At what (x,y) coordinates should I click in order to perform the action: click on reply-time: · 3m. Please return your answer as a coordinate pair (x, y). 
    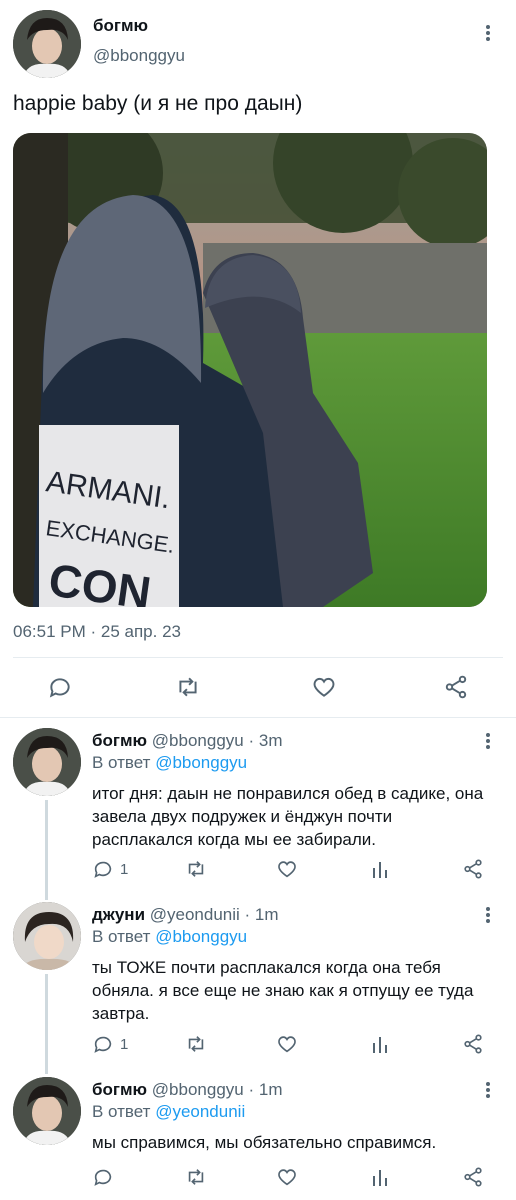
    Looking at the image, I should click on (265, 740).